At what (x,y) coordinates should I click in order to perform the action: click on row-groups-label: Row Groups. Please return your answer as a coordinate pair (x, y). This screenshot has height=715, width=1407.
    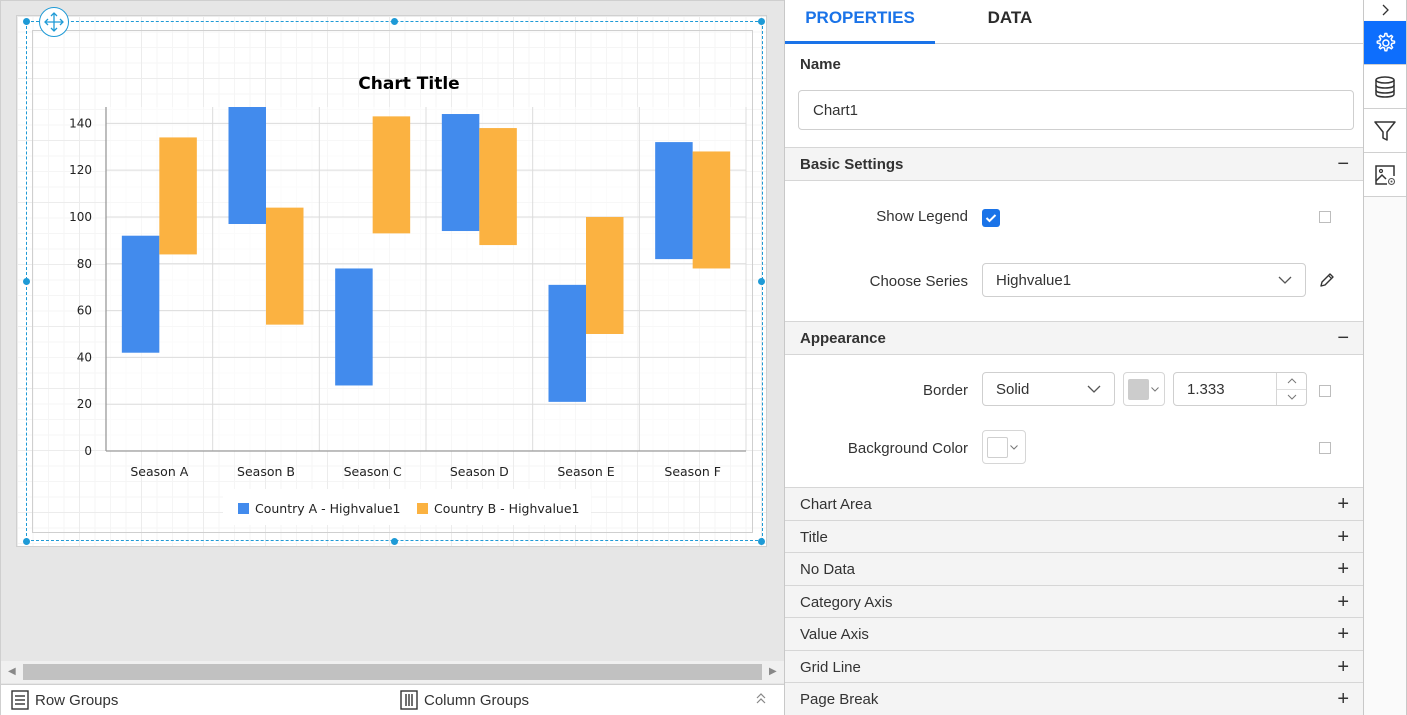
    Looking at the image, I should click on (77, 700).